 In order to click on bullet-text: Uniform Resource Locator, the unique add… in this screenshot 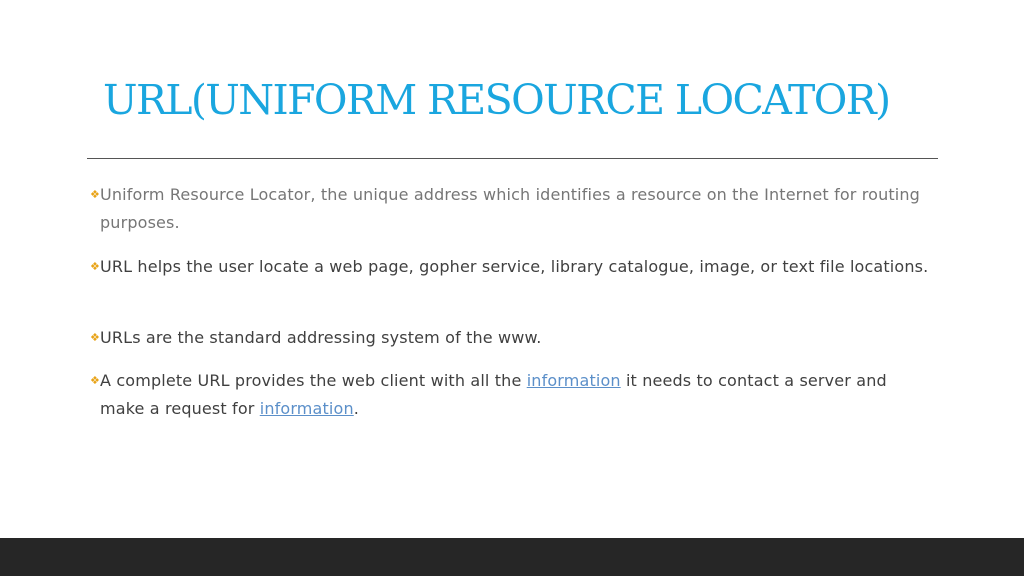, I will do `click(510, 208)`.